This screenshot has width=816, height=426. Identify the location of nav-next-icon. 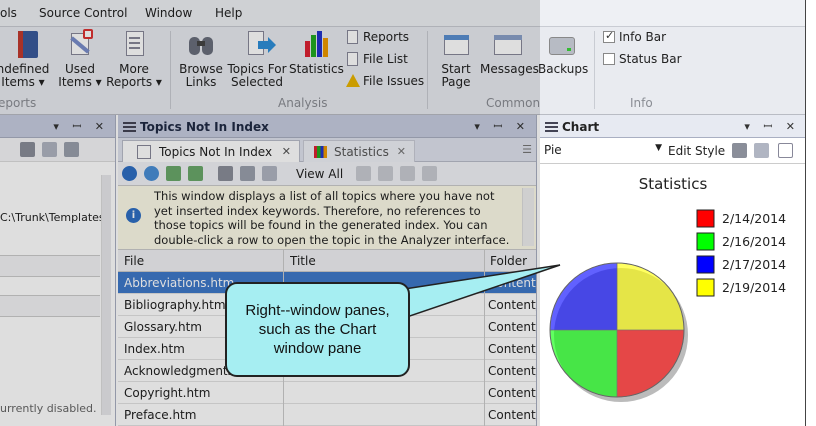
(407, 173).